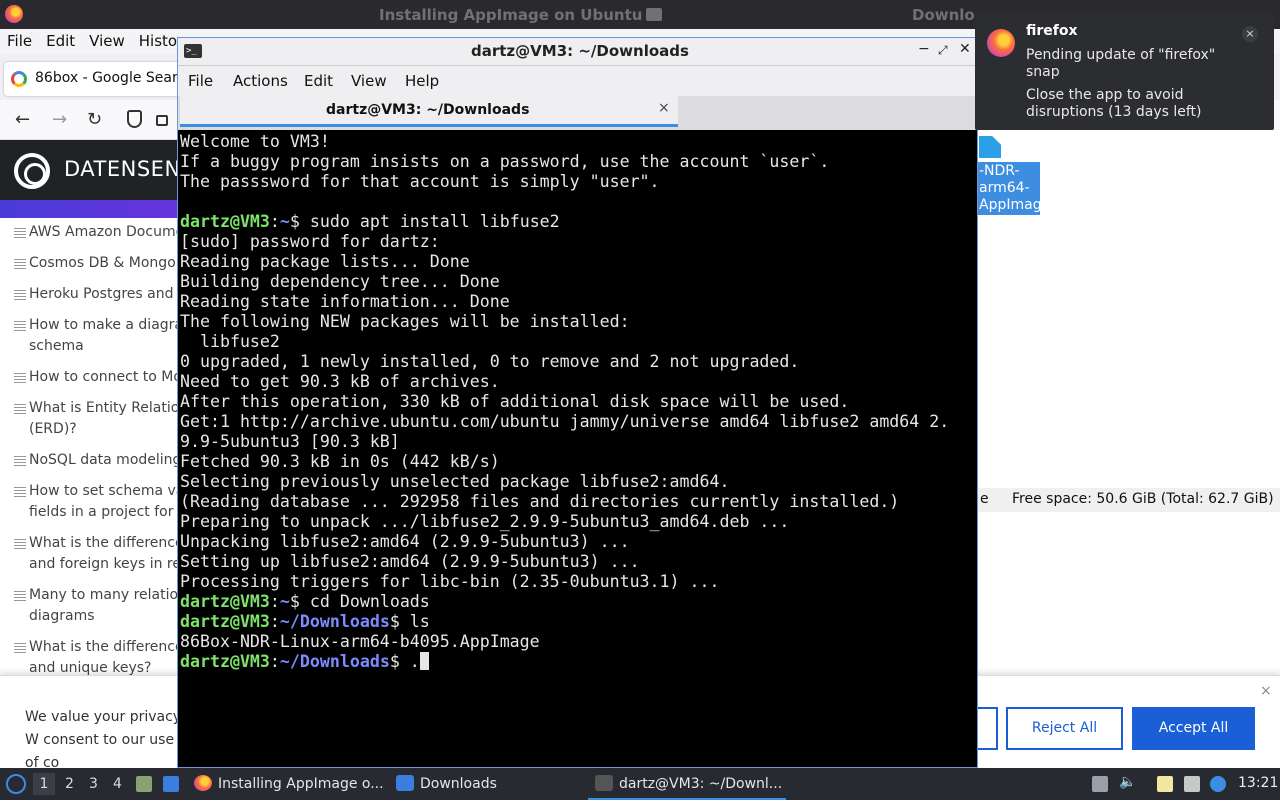 The width and height of the screenshot is (1280, 800). Describe the element at coordinates (32, 171) in the screenshot. I see `site-logo-icon` at that location.